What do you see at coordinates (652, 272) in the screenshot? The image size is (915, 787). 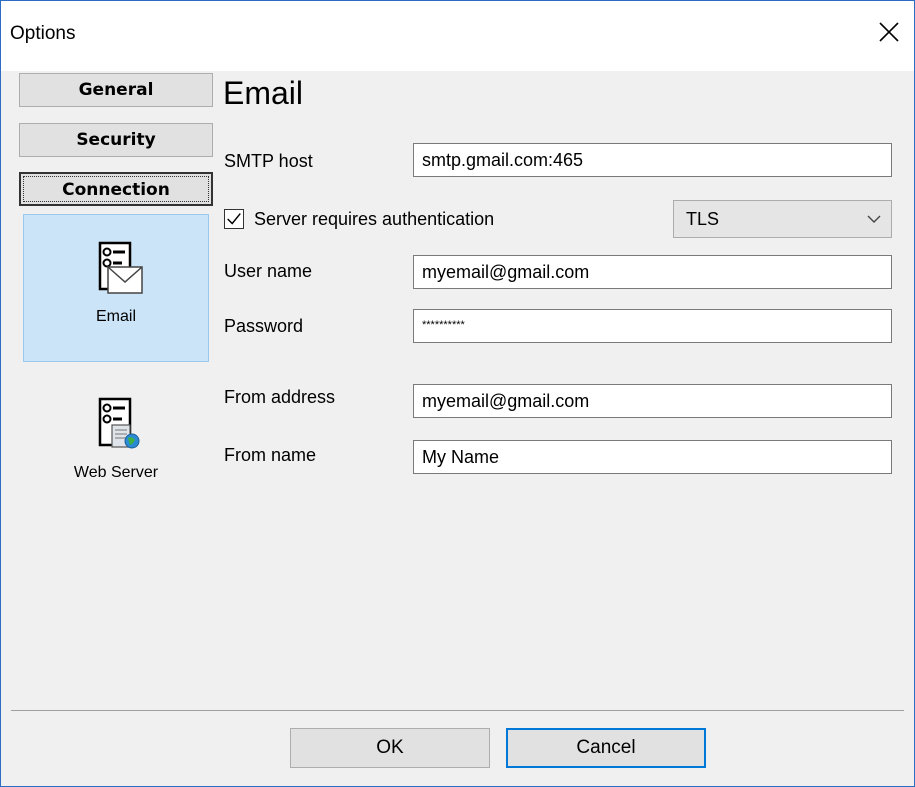 I see `username-input: myemail@gmail.com` at bounding box center [652, 272].